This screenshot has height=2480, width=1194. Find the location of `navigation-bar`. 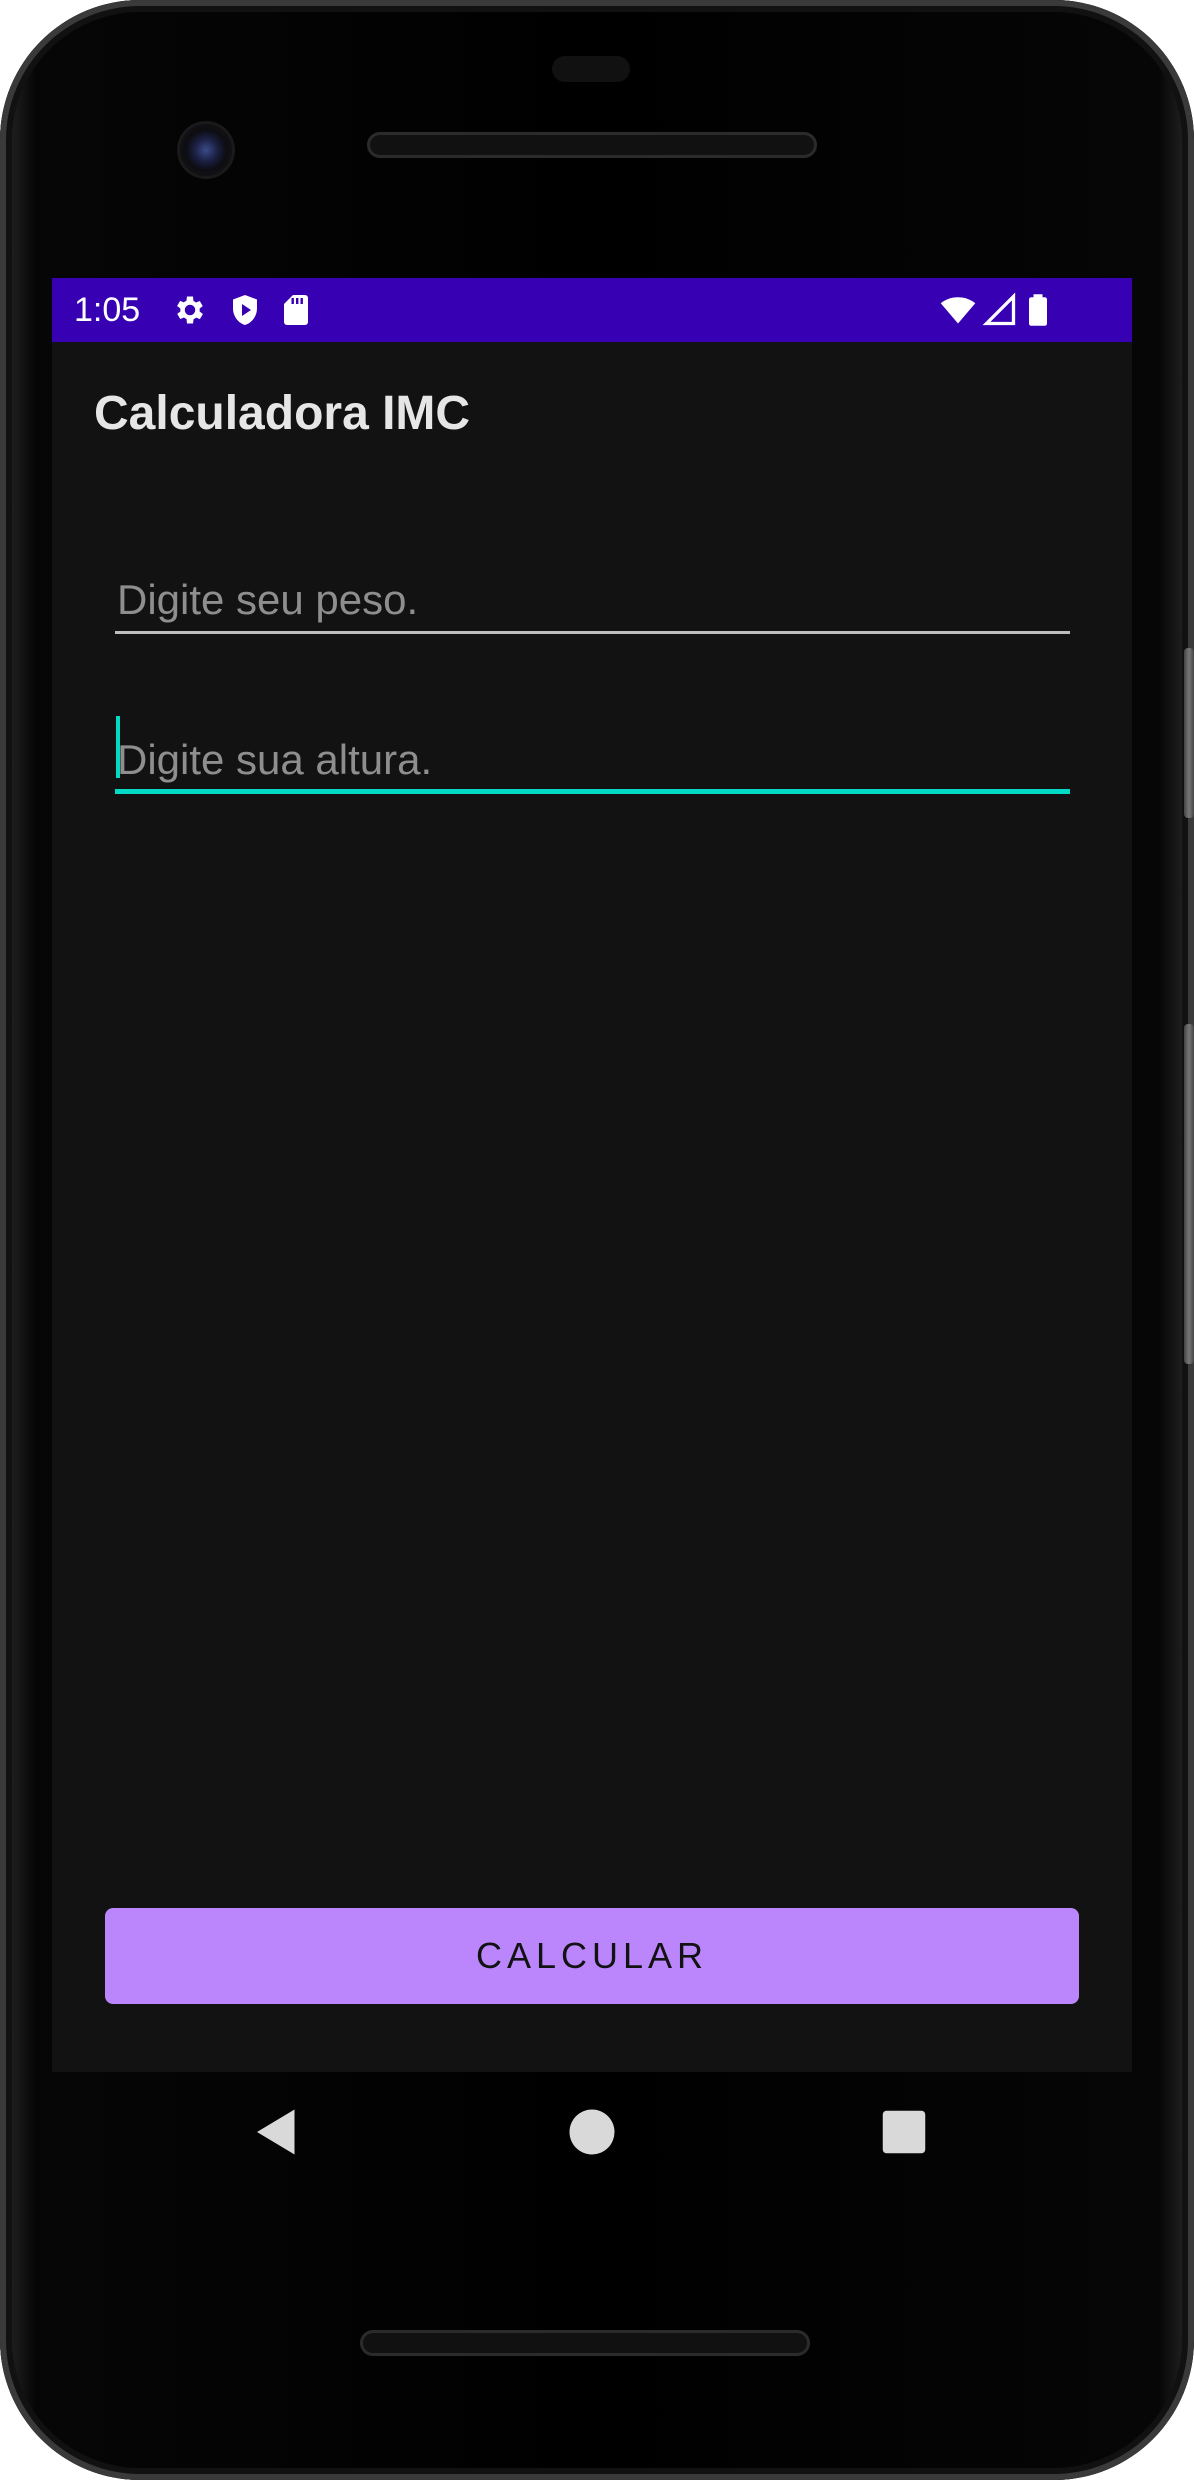

navigation-bar is located at coordinates (592, 2137).